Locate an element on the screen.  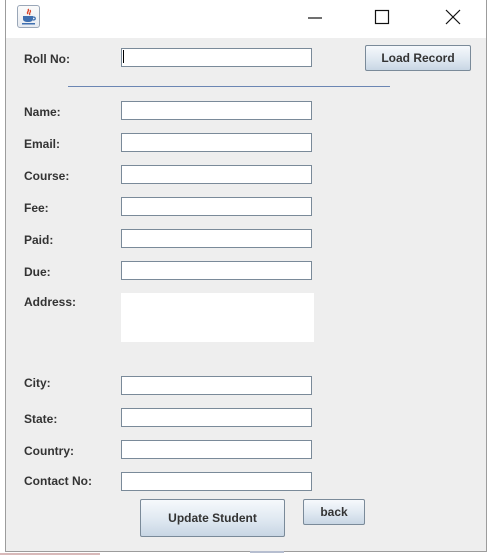
paid-label: Paid: is located at coordinates (39, 240).